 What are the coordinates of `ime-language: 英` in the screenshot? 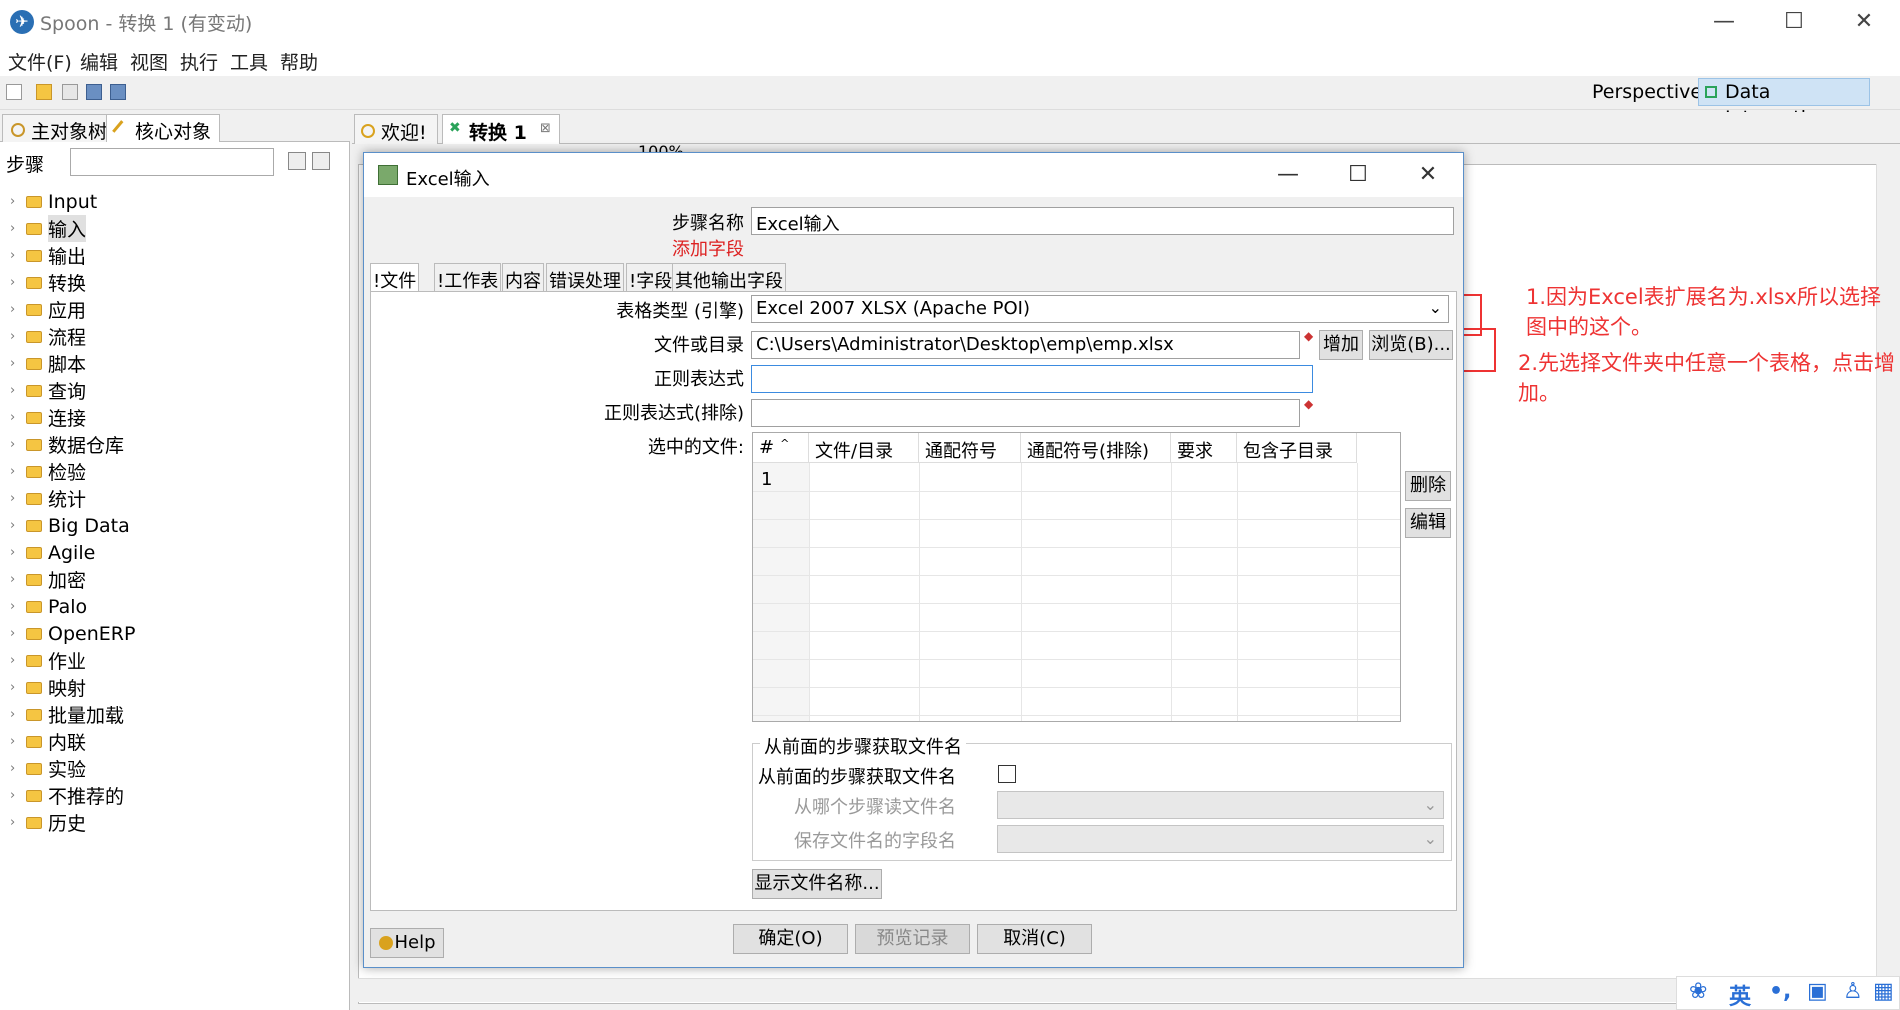 It's located at (1740, 994).